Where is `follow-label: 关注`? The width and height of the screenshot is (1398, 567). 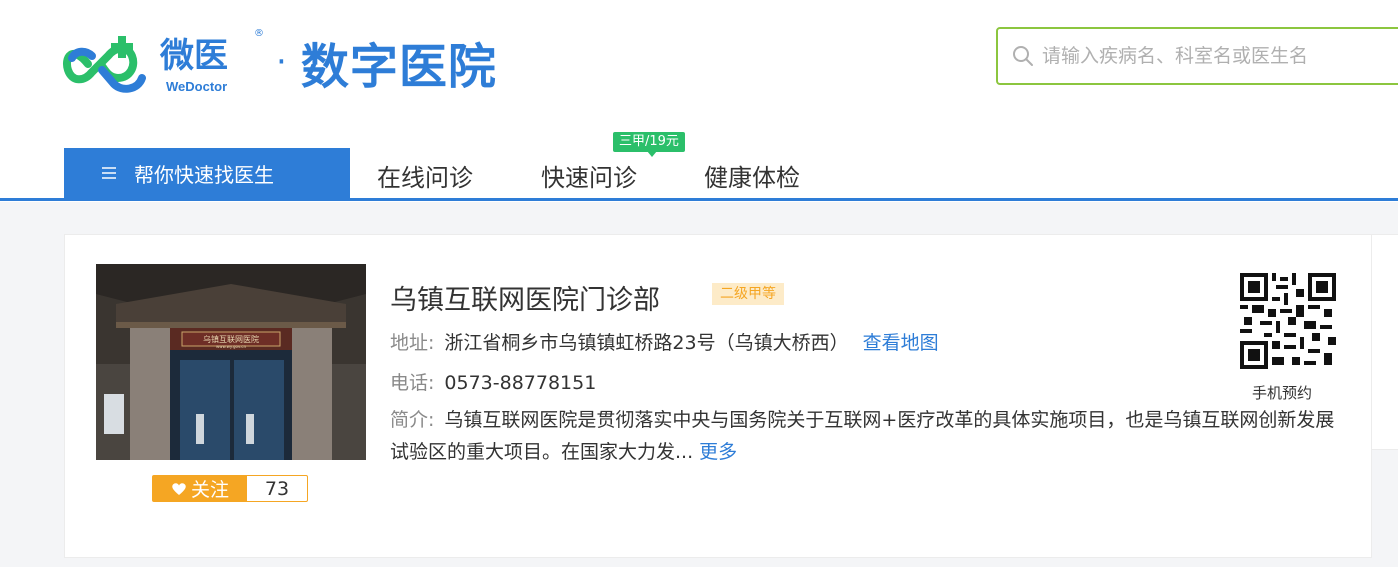
follow-label: 关注 is located at coordinates (209, 490).